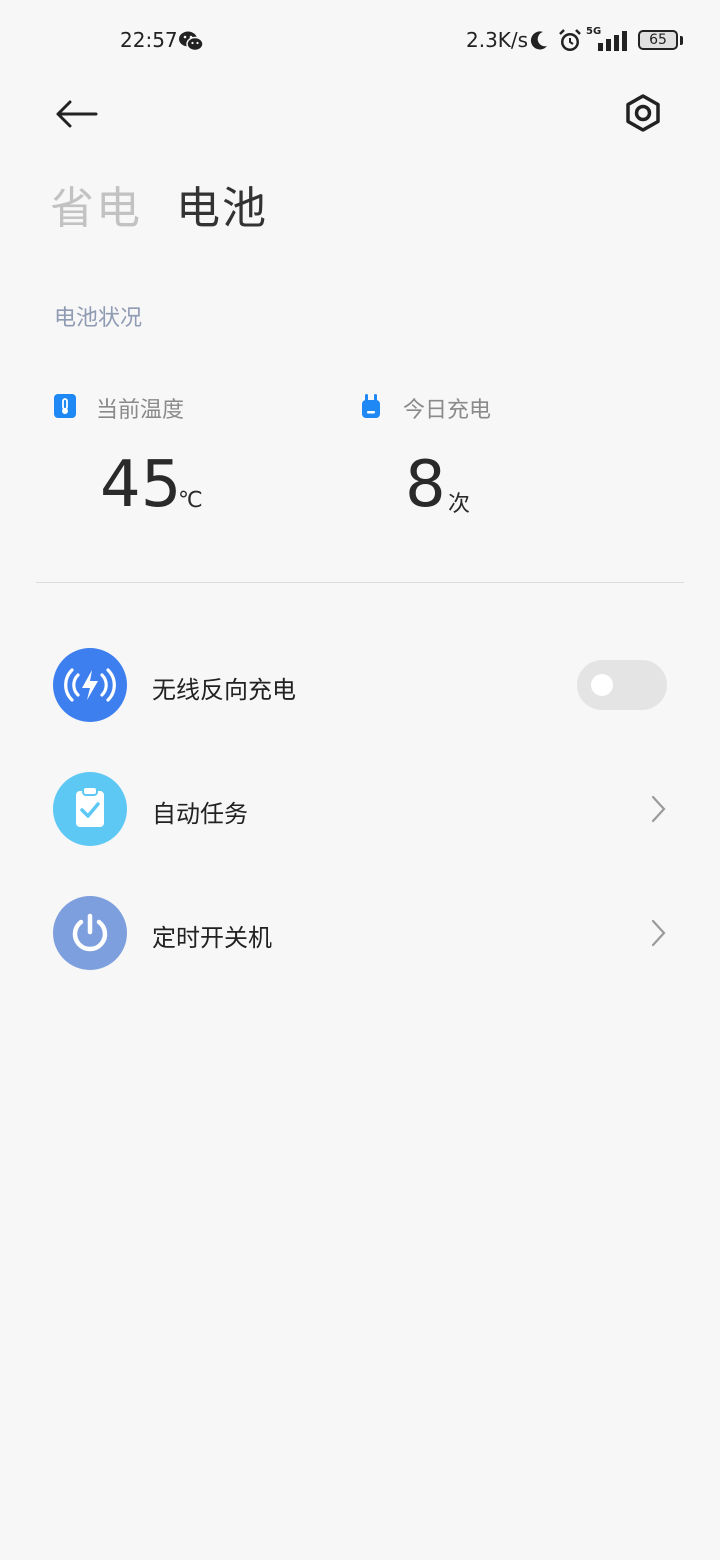 The height and width of the screenshot is (1560, 720). I want to click on tab-battery: 电池, so click(222, 204).